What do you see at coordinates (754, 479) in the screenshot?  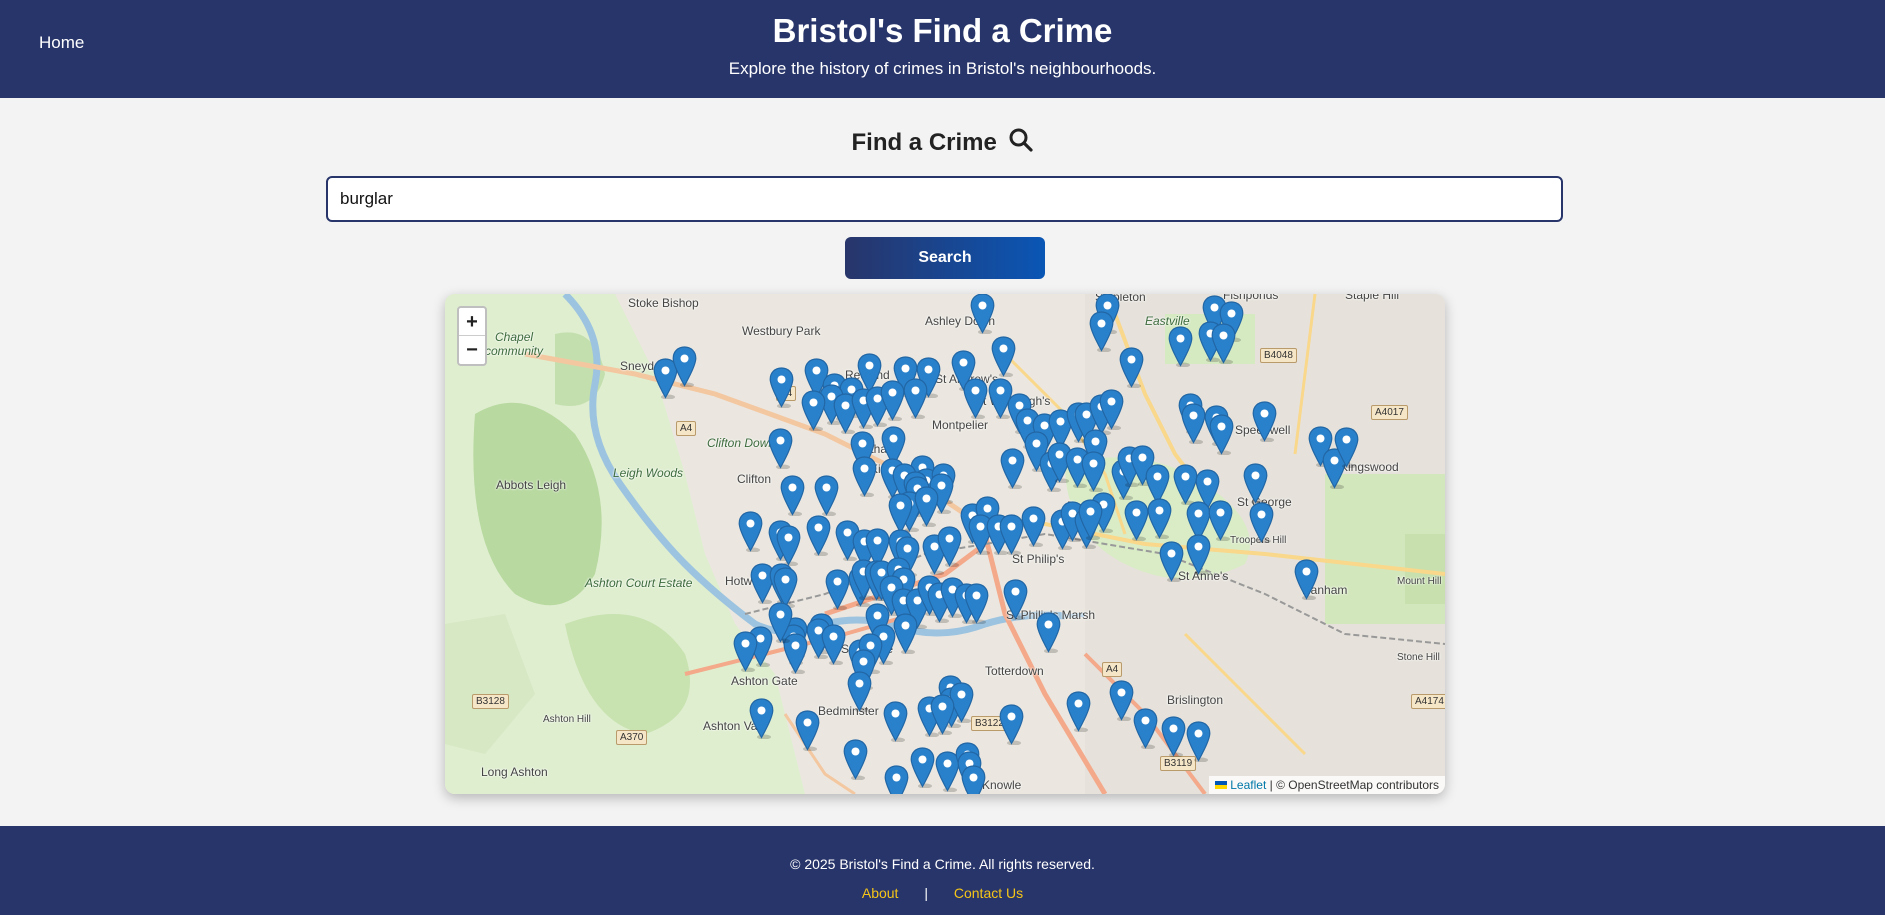 I see `place-label: Clifton` at bounding box center [754, 479].